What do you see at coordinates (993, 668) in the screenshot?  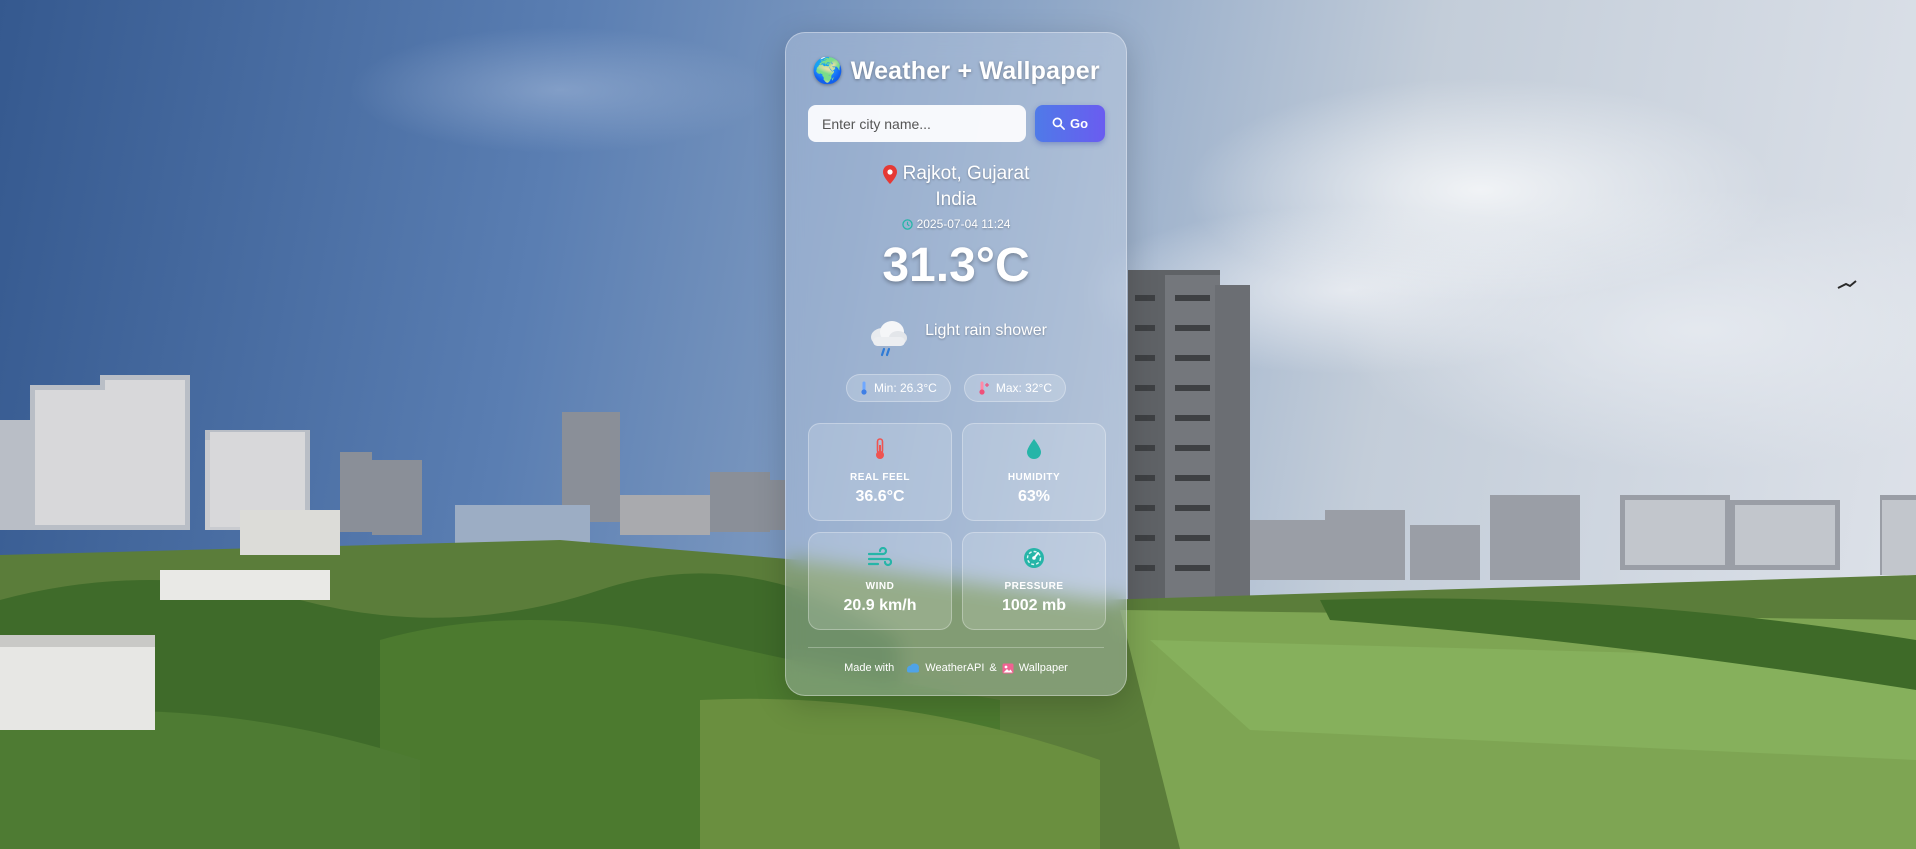 I see `footer-joiner: &` at bounding box center [993, 668].